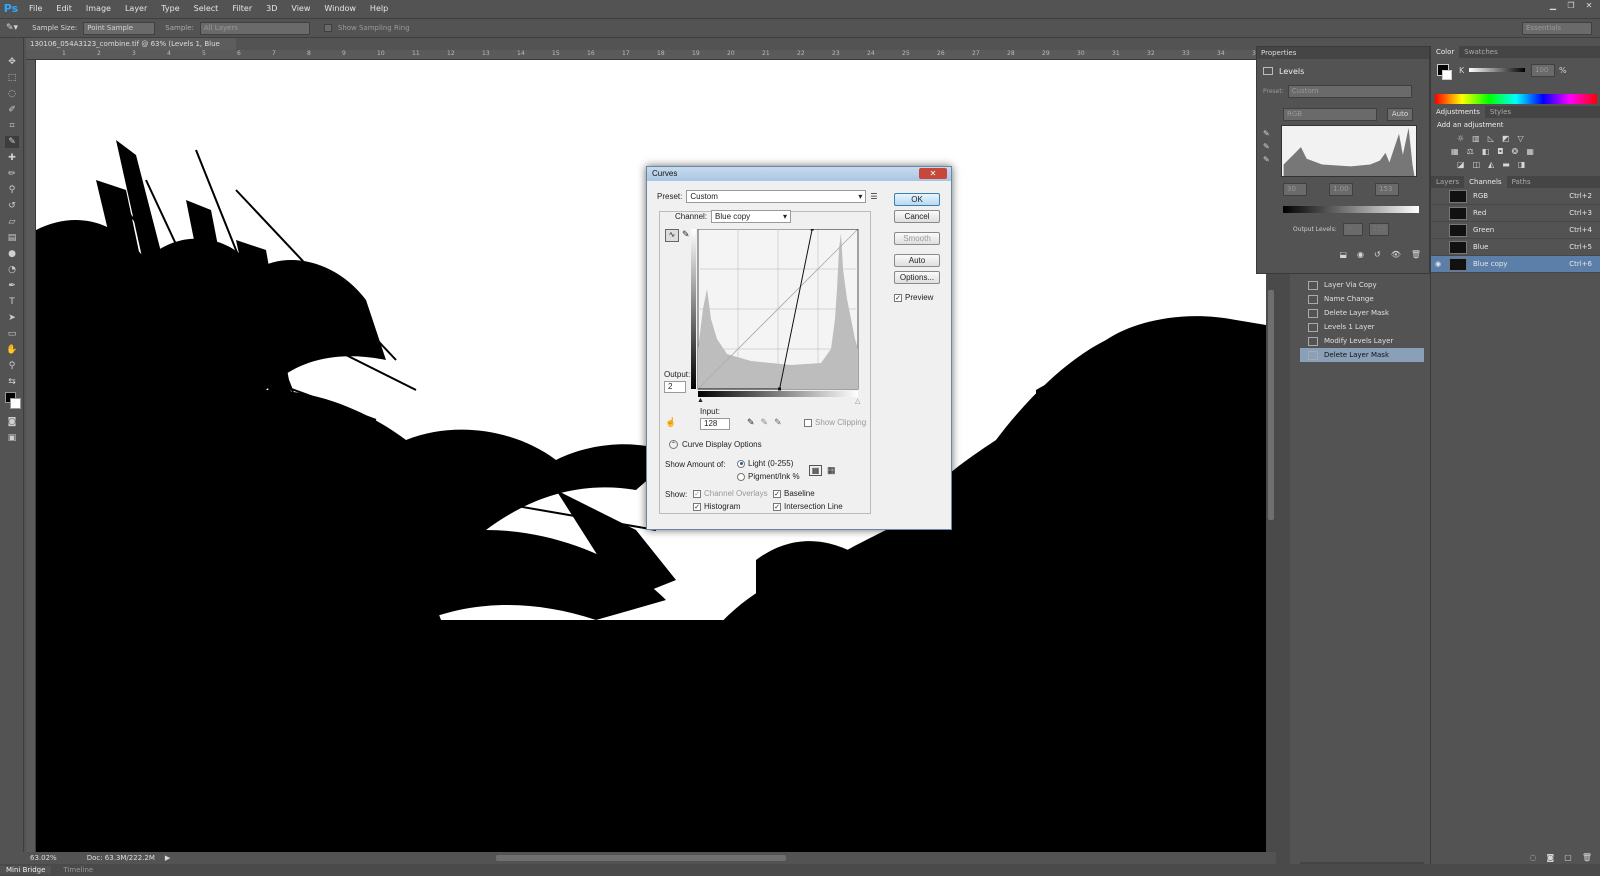 This screenshot has width=1600, height=876. I want to click on quick-mask-icon: ◙, so click(12, 422).